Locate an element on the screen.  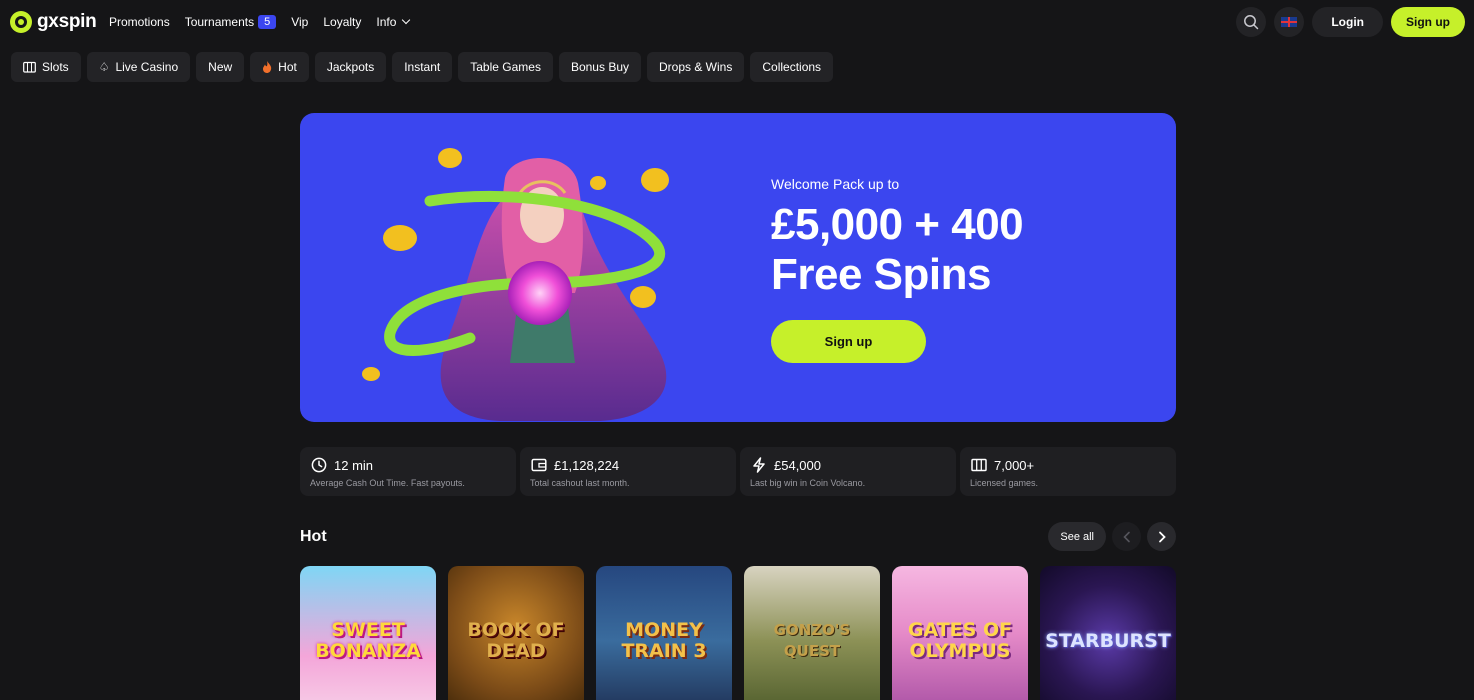
chevron-down-icon is located at coordinates (406, 20).